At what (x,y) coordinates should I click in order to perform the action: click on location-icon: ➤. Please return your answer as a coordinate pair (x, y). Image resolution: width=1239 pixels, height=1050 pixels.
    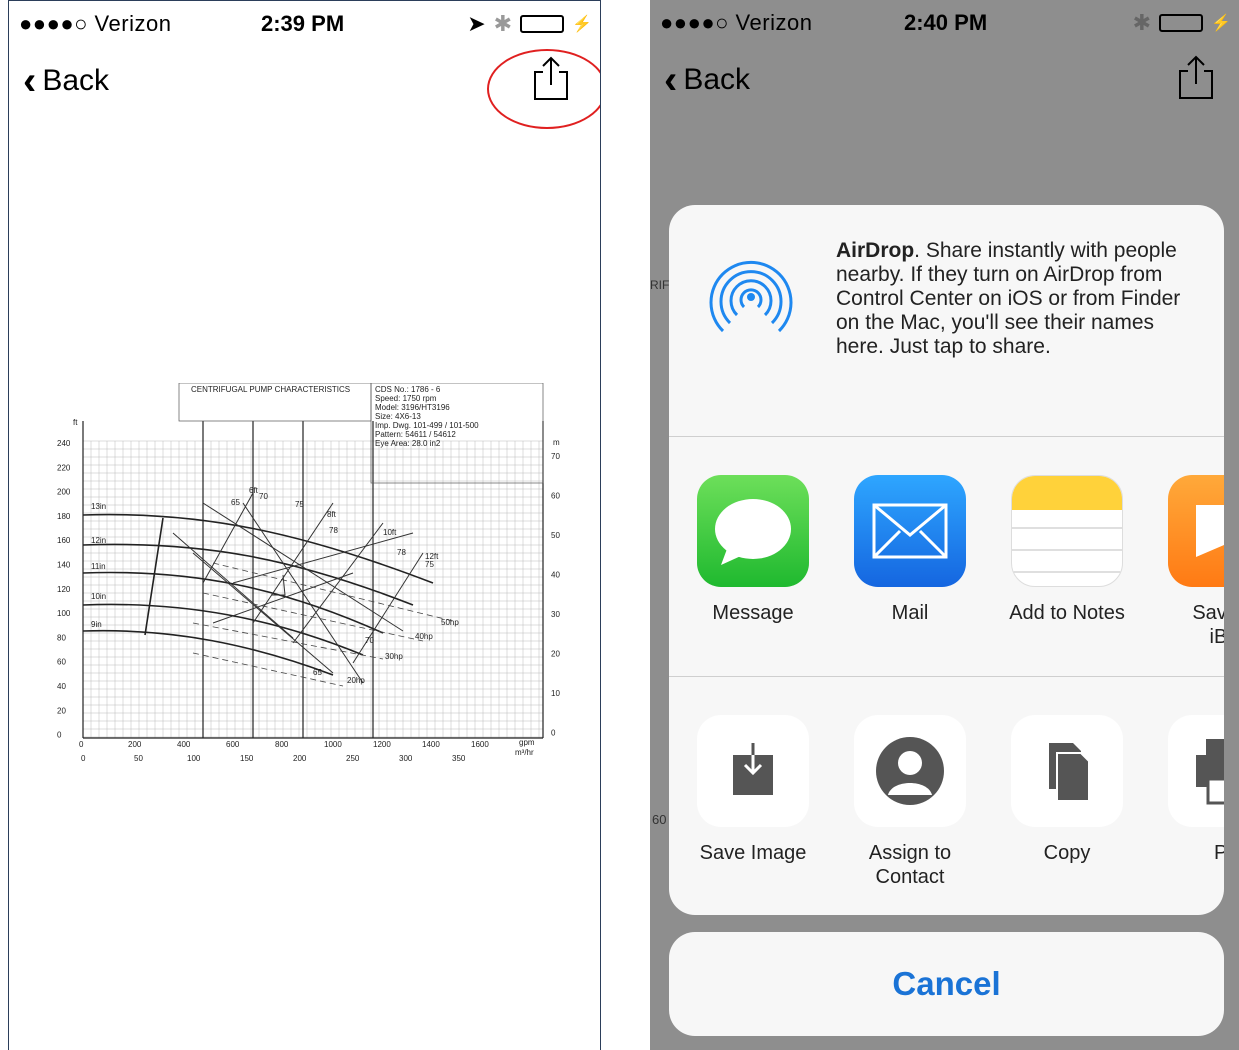
    Looking at the image, I should click on (476, 23).